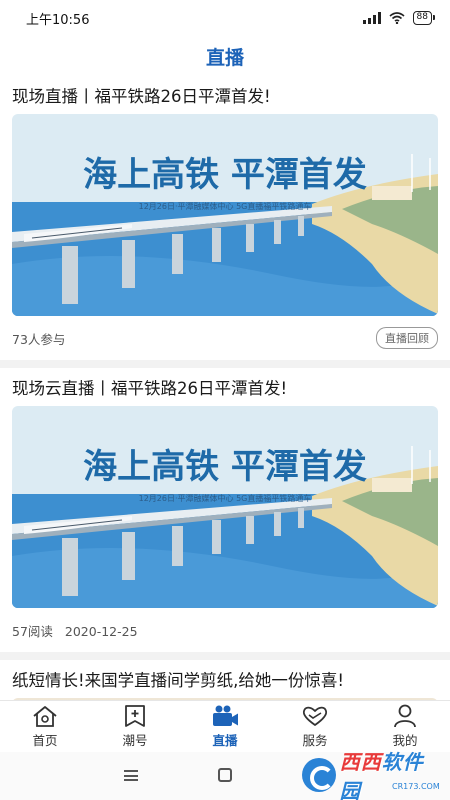 The height and width of the screenshot is (800, 450). I want to click on battery-icon: 88, so click(424, 18).